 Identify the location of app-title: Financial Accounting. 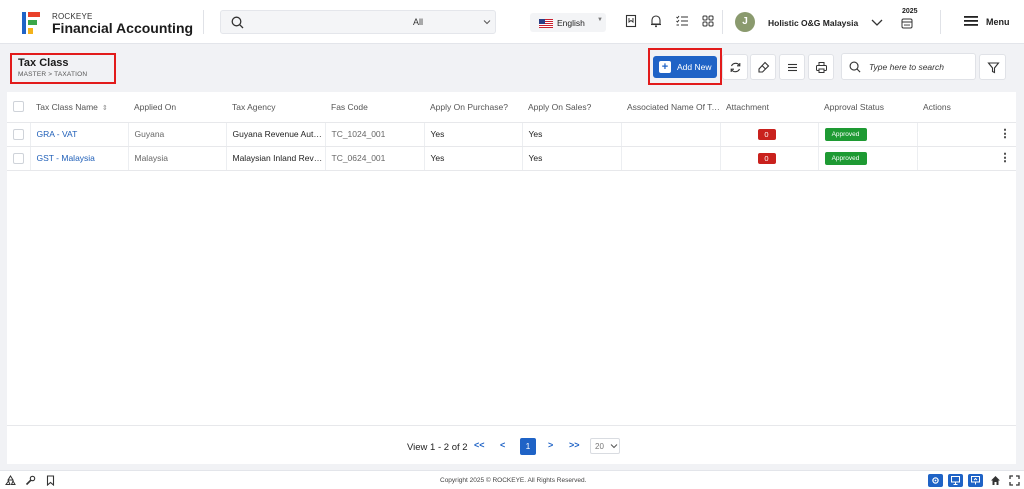
(123, 28).